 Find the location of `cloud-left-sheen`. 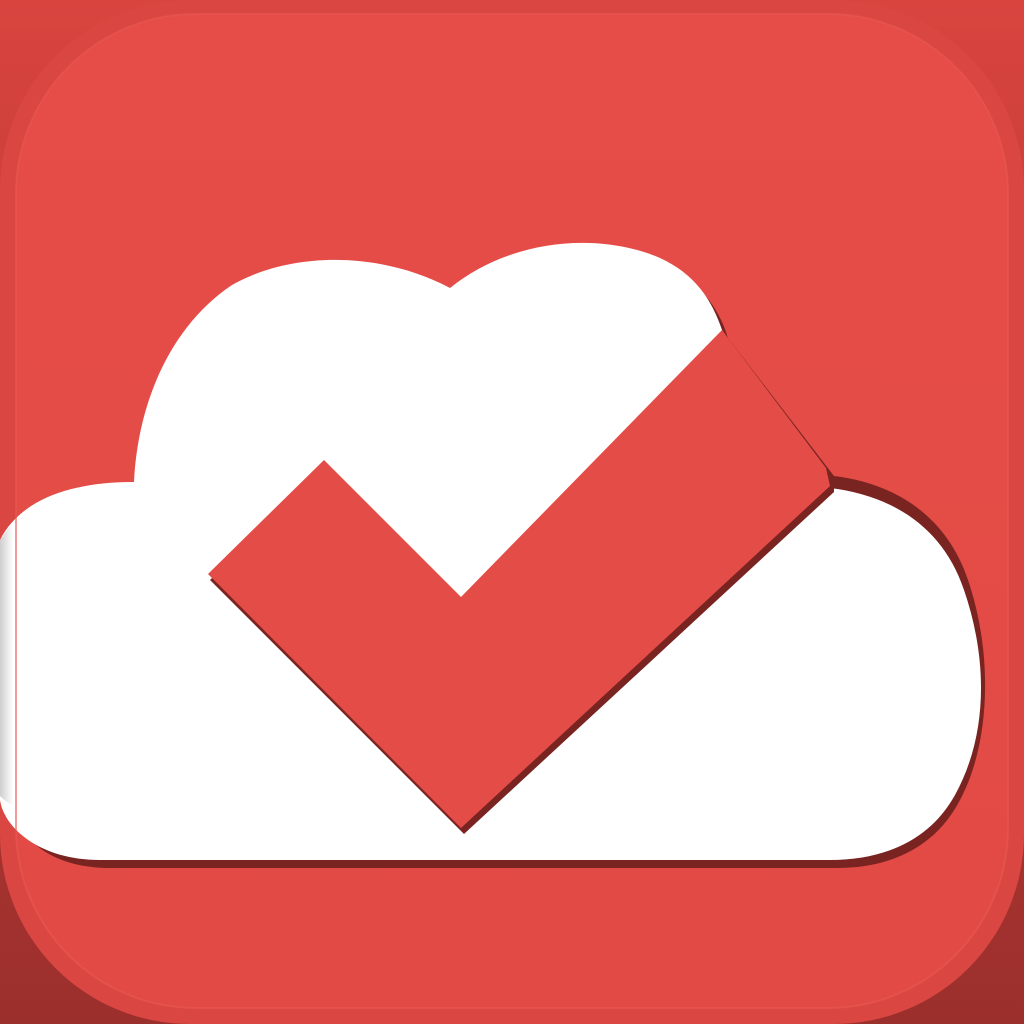

cloud-left-sheen is located at coordinates (11, 662).